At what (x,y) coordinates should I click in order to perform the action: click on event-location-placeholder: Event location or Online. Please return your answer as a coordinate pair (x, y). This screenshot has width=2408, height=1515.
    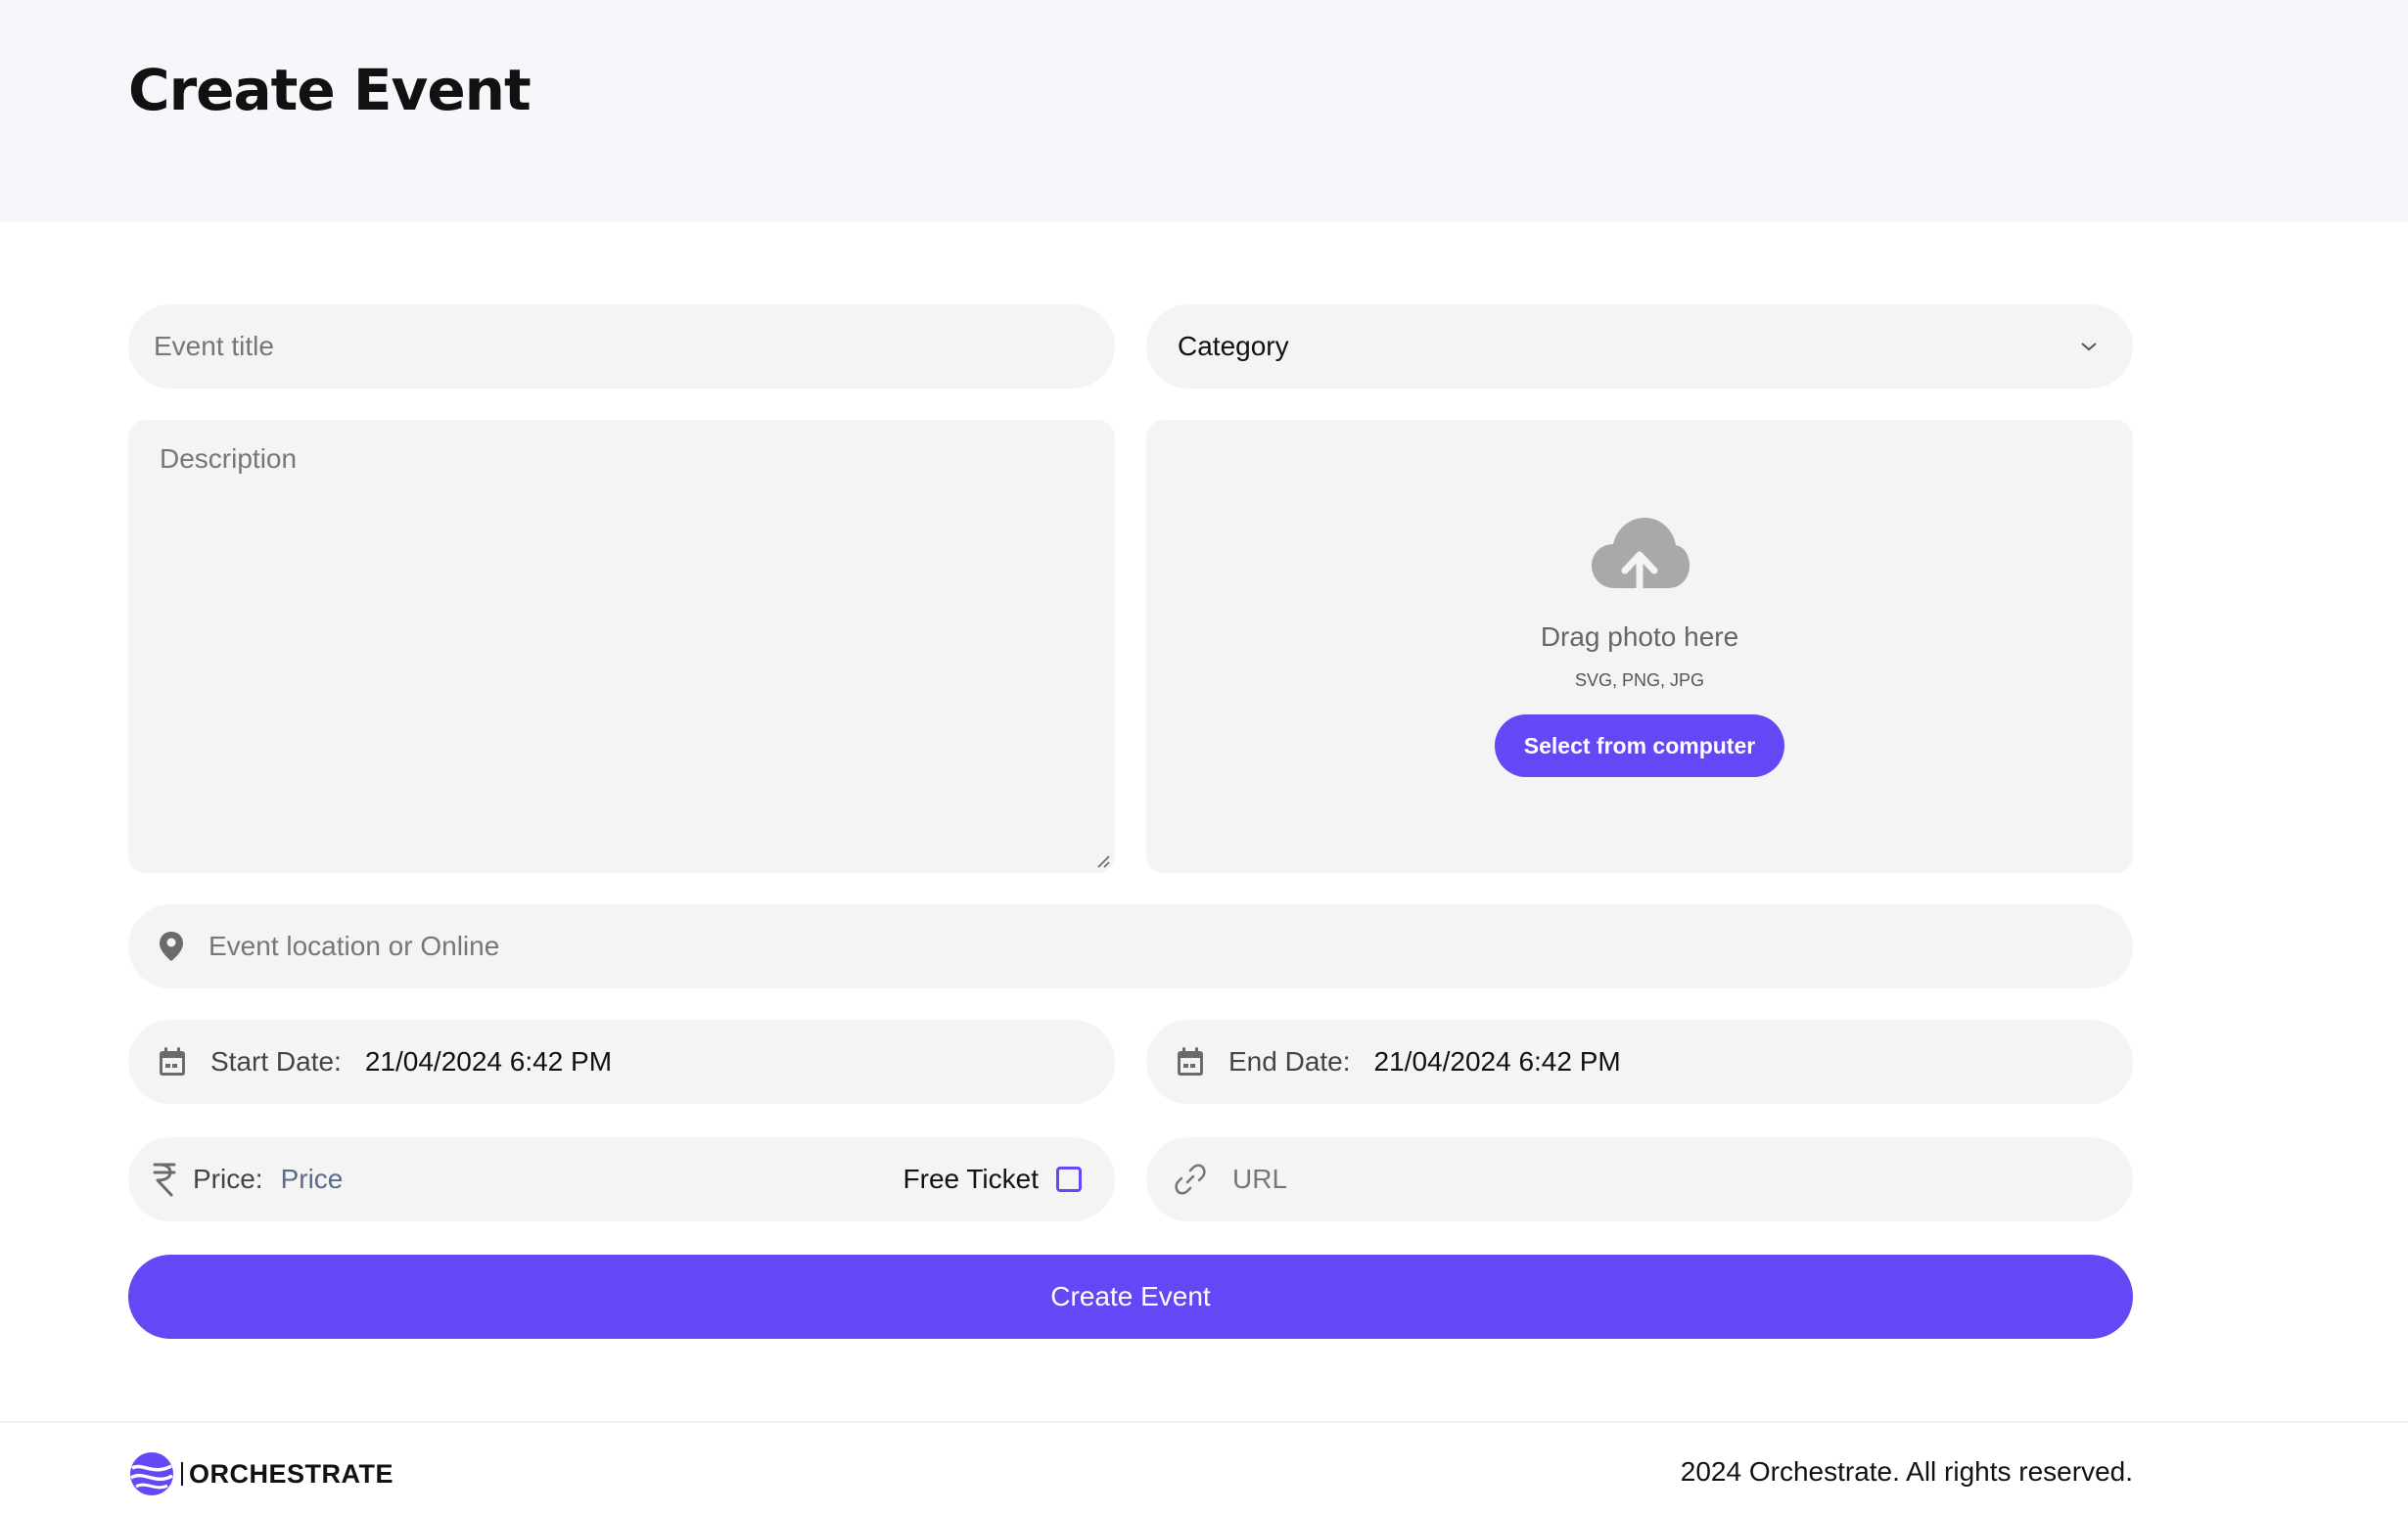
    Looking at the image, I should click on (354, 946).